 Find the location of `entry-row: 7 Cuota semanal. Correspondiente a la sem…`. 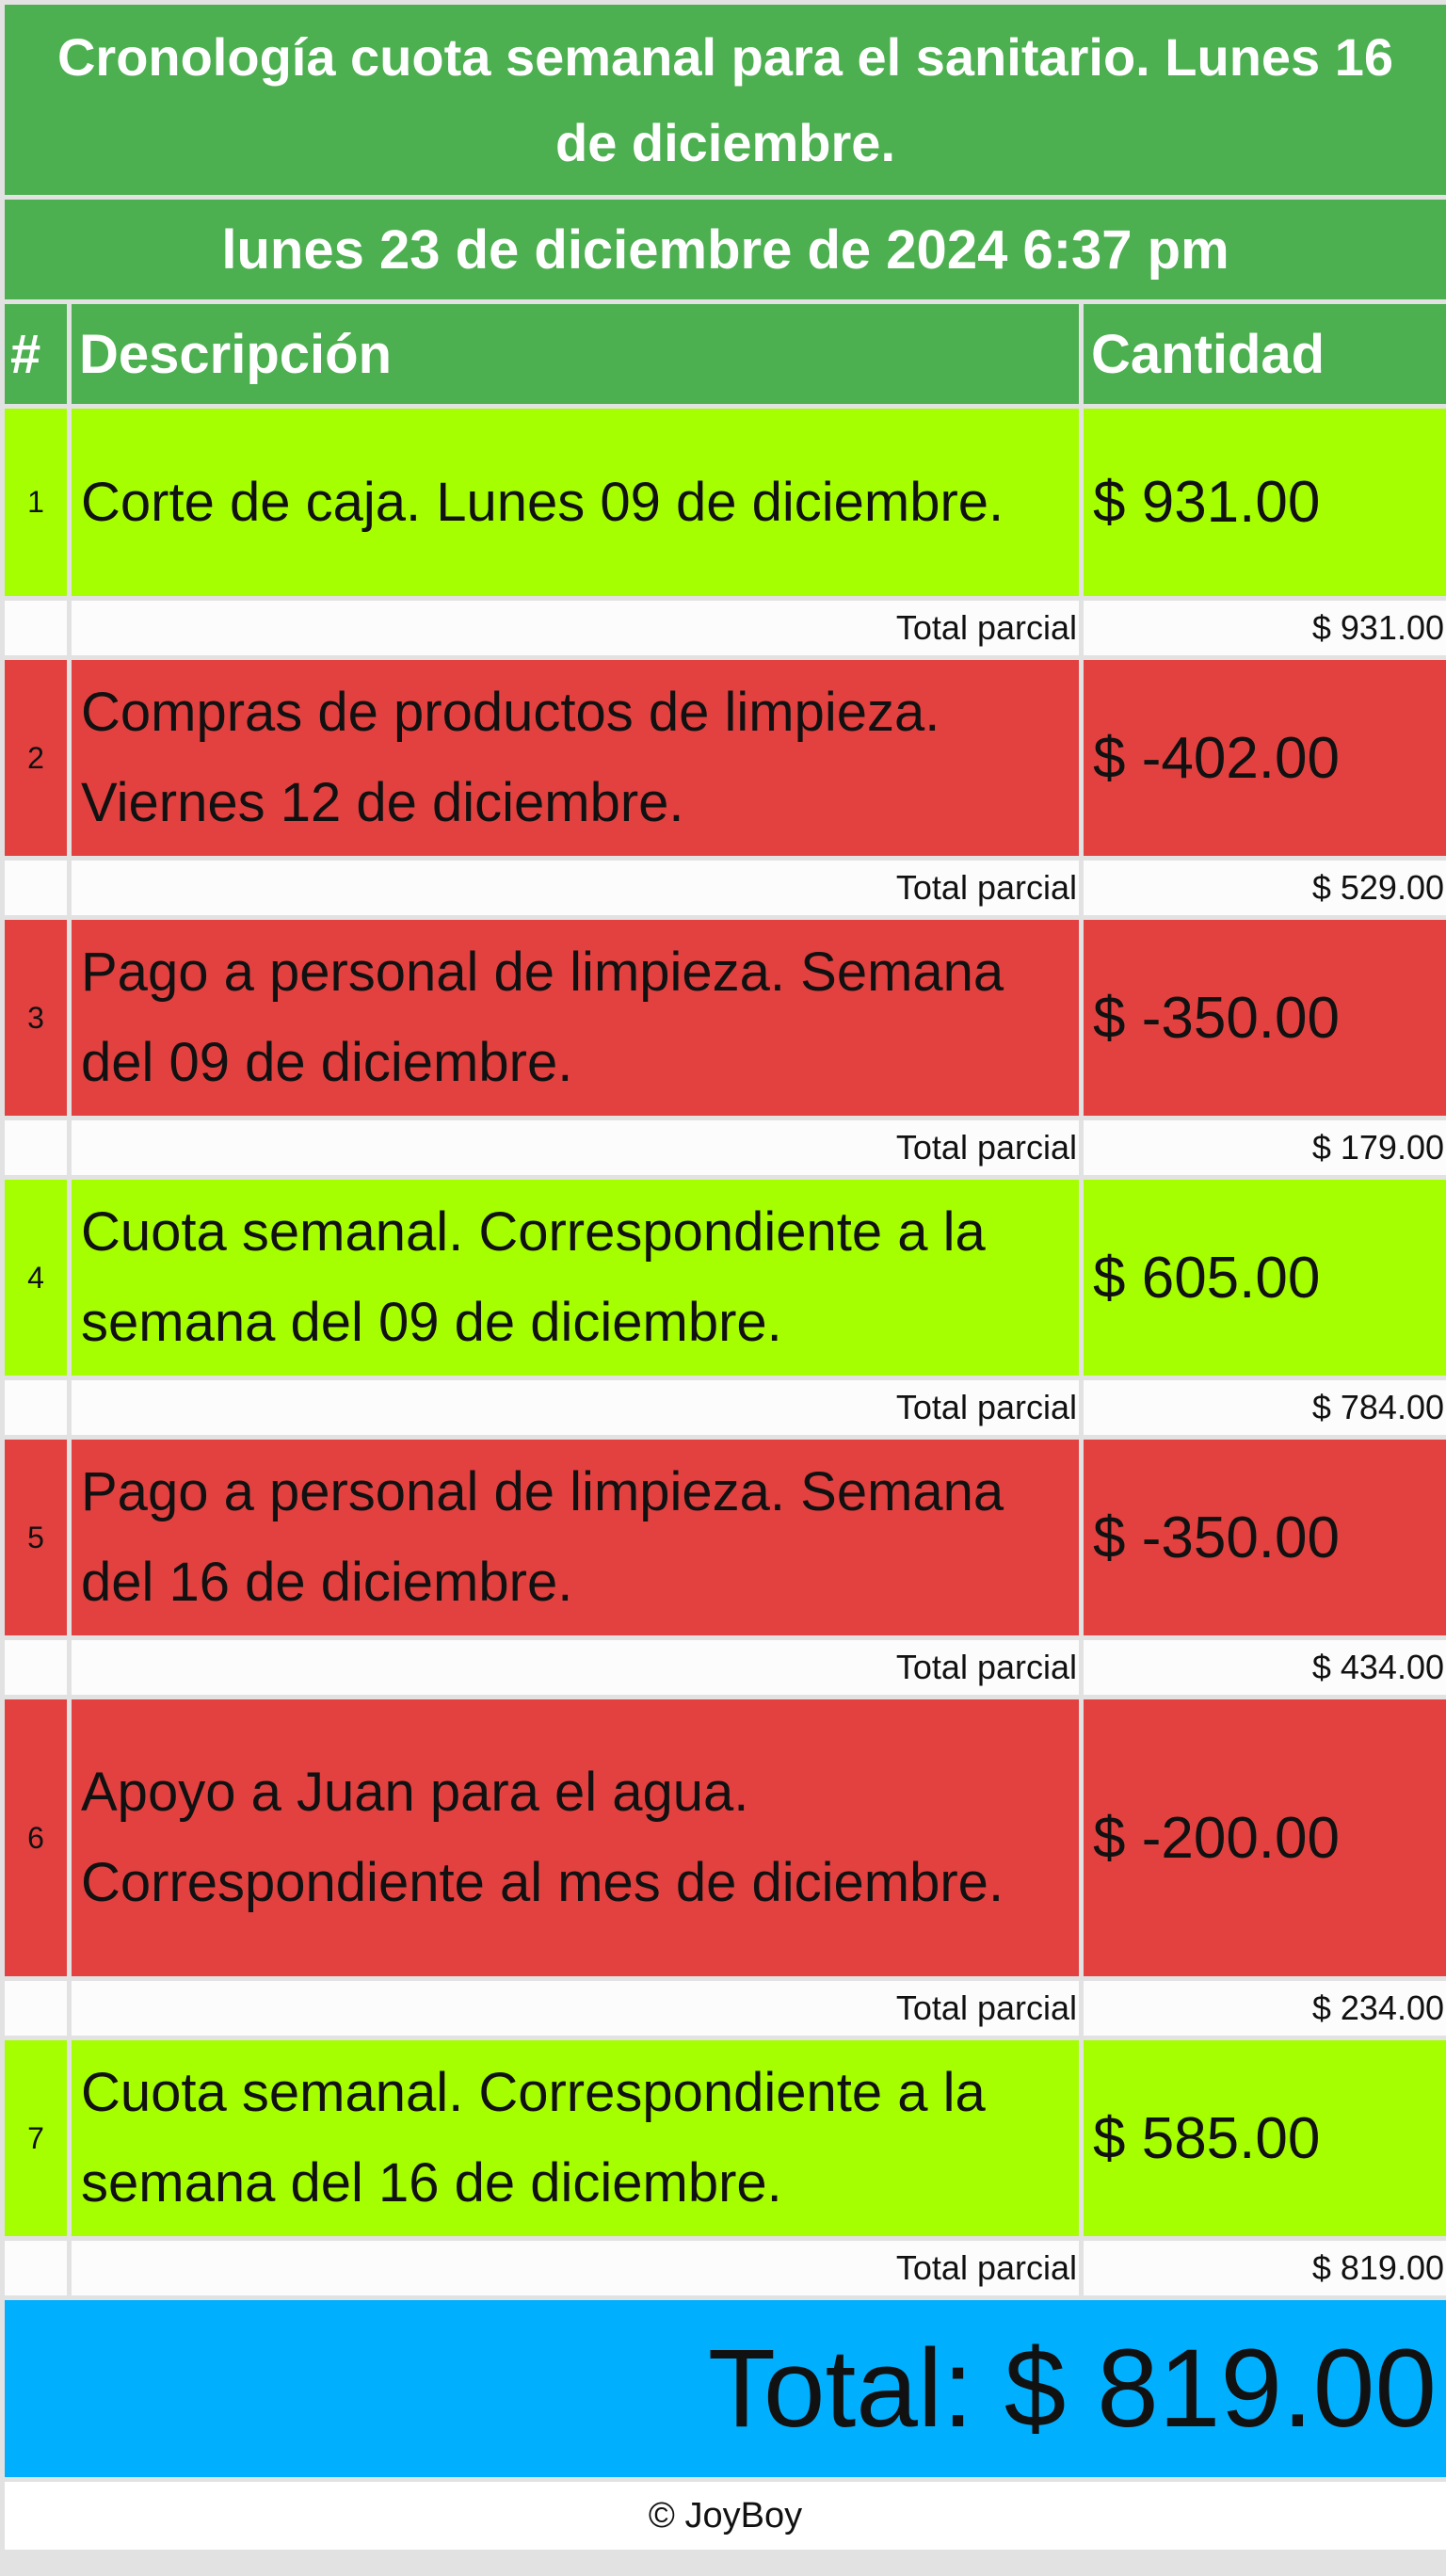

entry-row: 7 Cuota semanal. Correspondiente a la sem… is located at coordinates (725, 2138).